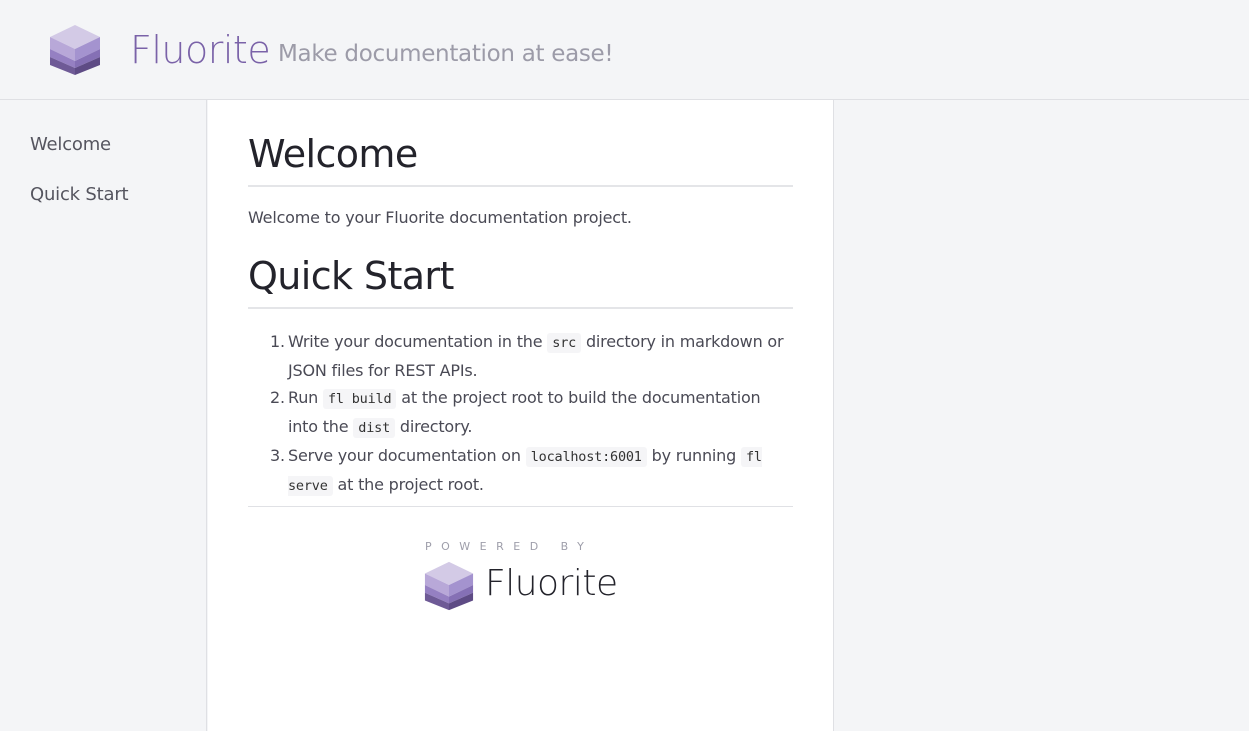 Image resolution: width=1249 pixels, height=731 pixels. I want to click on step-text: at the project root., so click(408, 484).